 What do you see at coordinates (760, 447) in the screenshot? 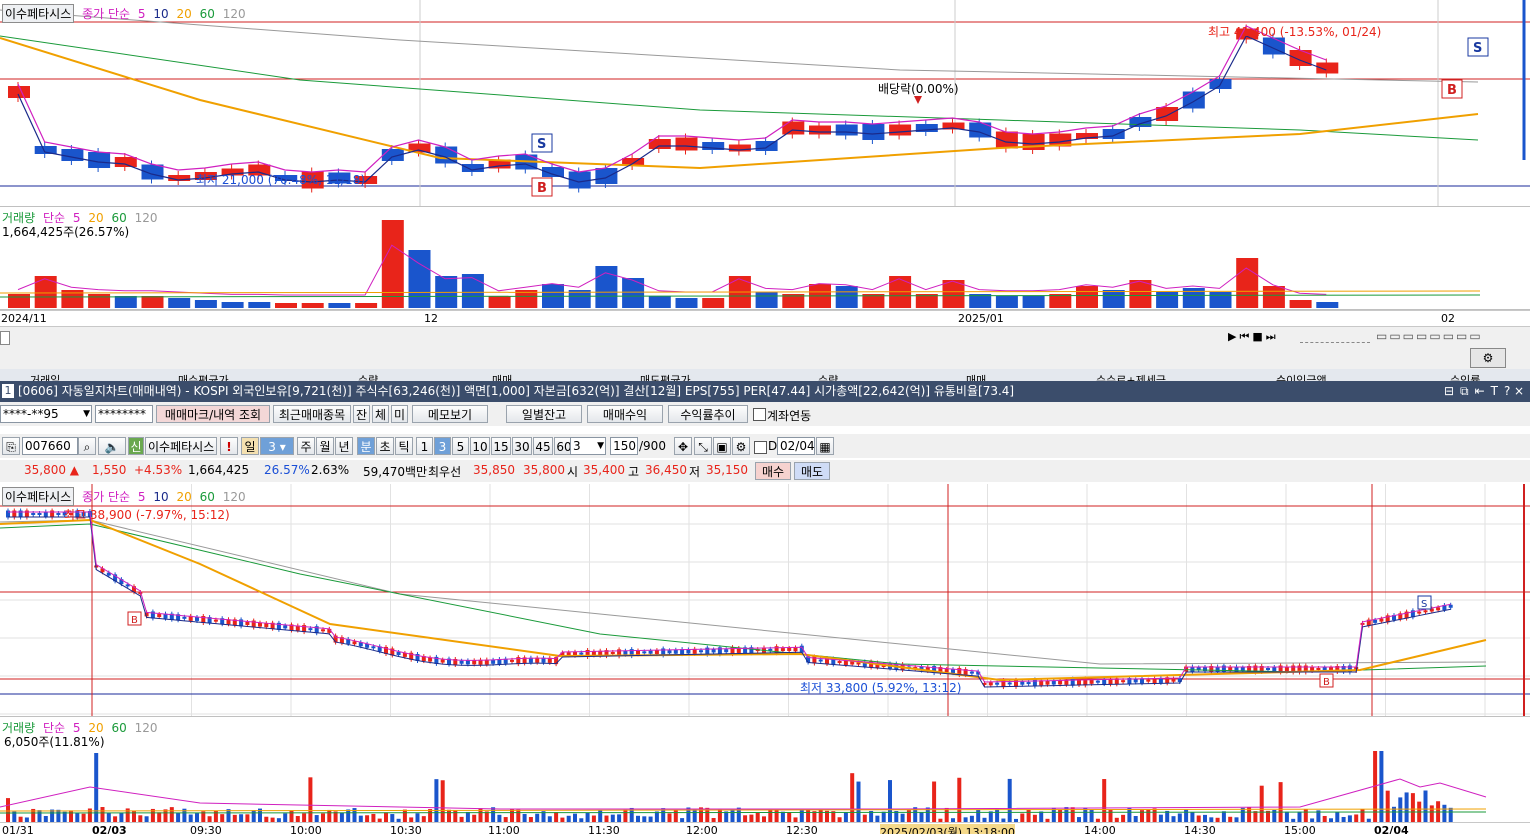
I see `date-checkbox` at bounding box center [760, 447].